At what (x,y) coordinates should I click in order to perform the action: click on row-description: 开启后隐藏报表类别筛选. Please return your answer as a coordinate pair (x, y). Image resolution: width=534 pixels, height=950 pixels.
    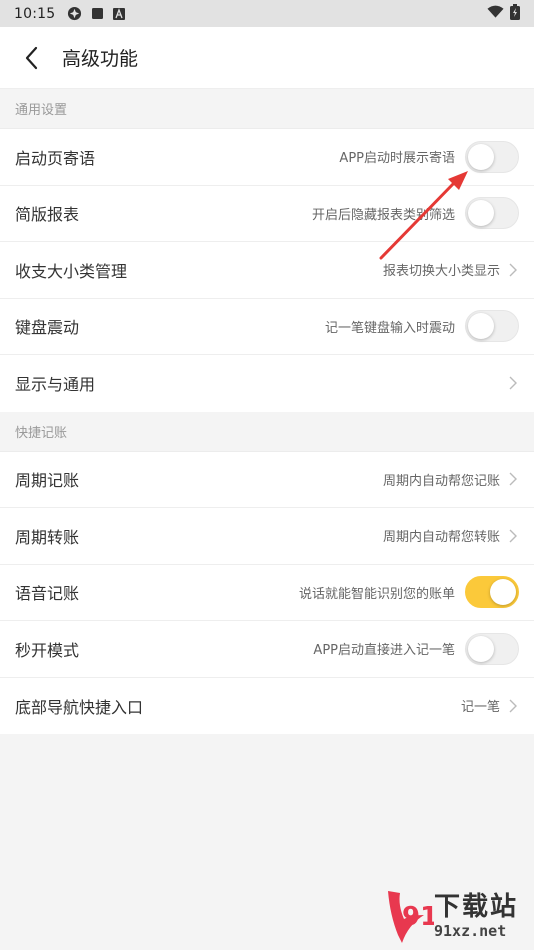
    Looking at the image, I should click on (383, 215).